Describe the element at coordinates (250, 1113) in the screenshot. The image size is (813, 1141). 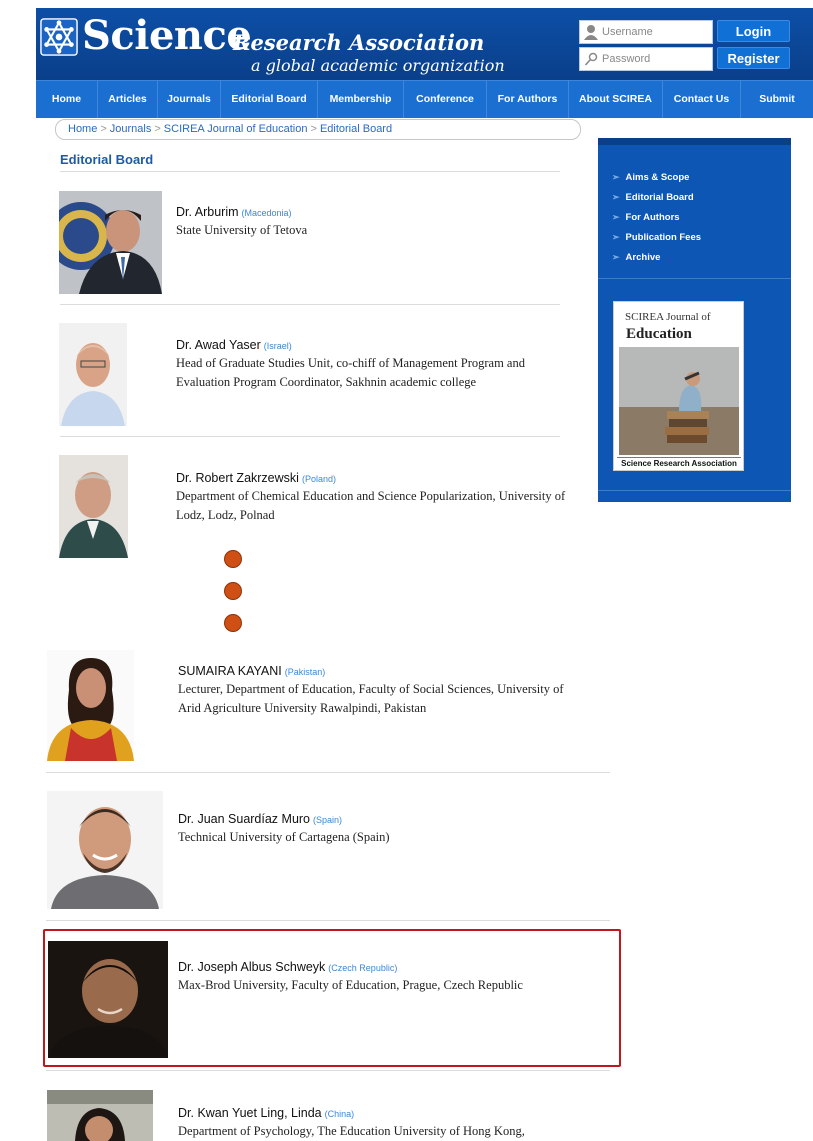
I see `member-name-text: Dr. Kwan Yuet Ling, Linda` at that location.